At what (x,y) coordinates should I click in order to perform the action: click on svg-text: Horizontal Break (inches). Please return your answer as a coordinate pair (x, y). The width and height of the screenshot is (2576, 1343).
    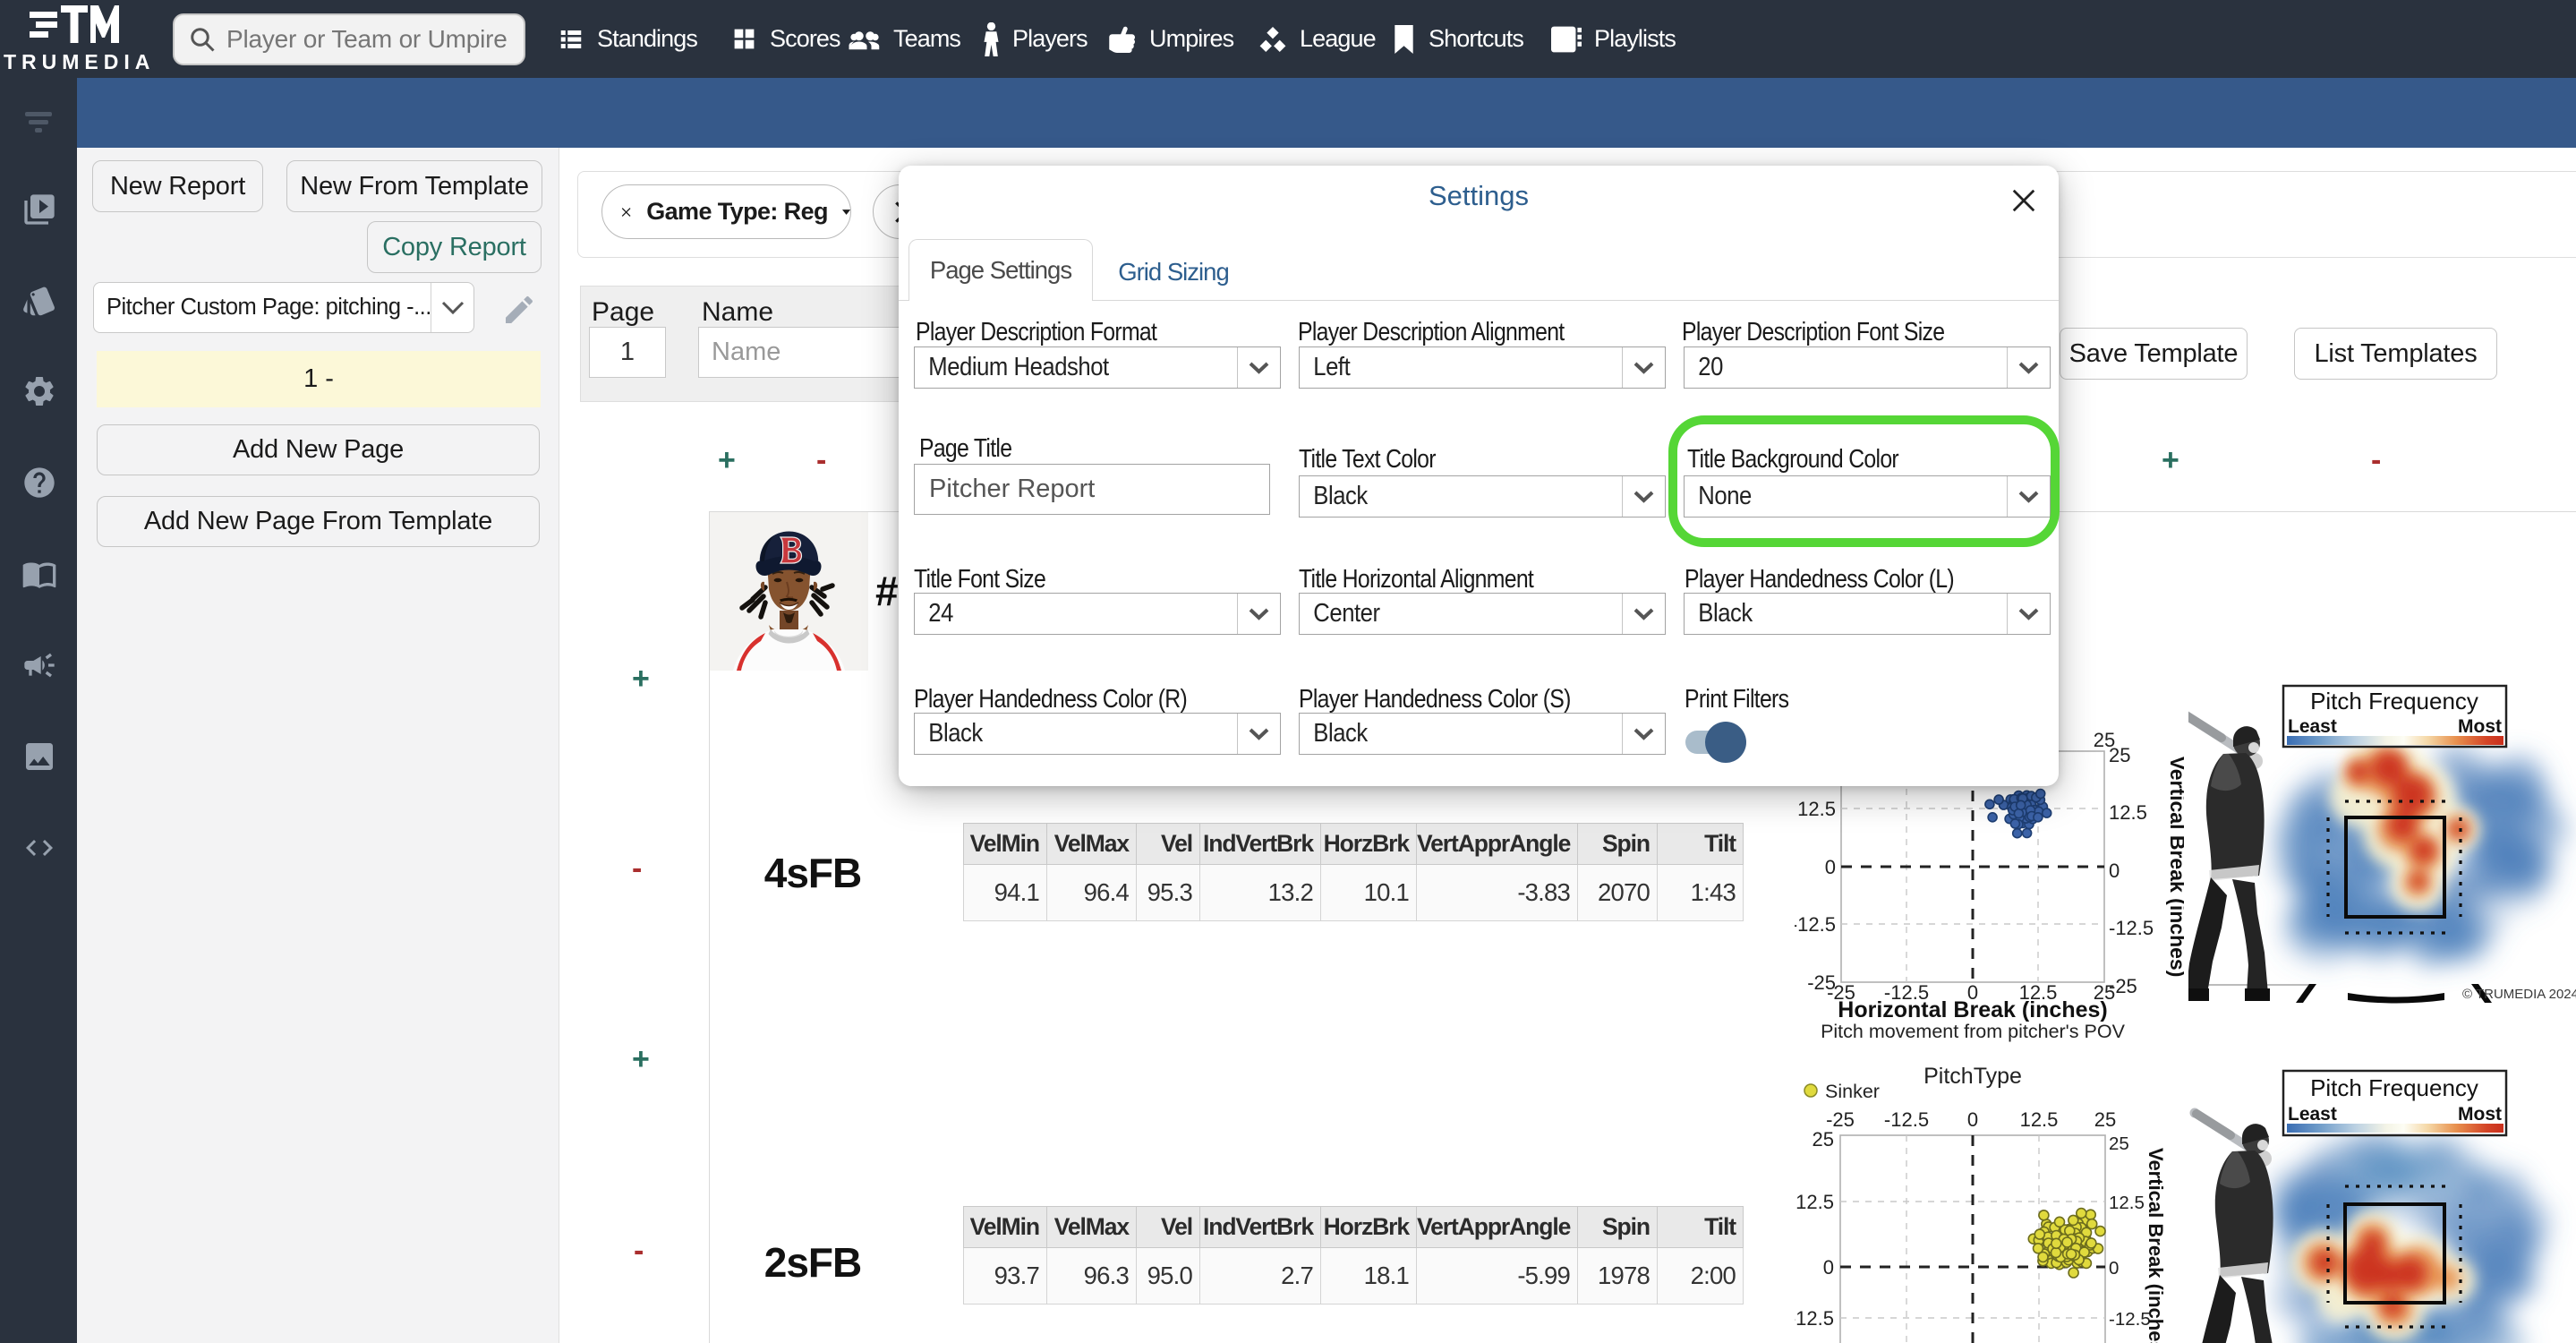
    Looking at the image, I should click on (1972, 1009).